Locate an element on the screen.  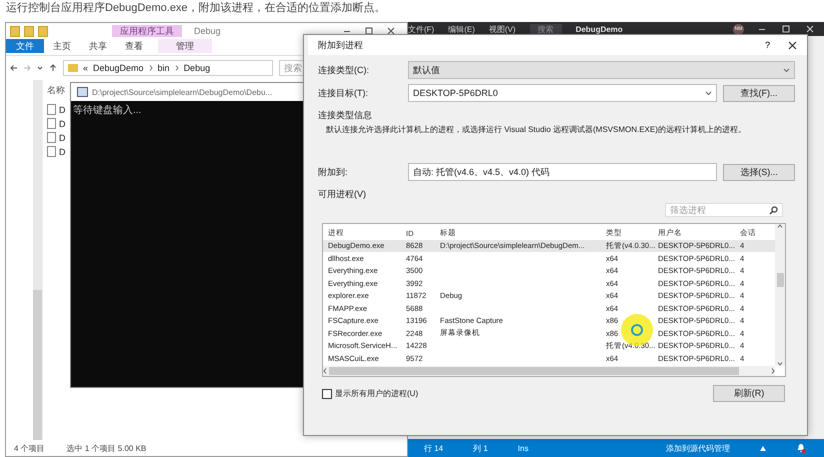
dialog-title: 附加到进程 is located at coordinates (340, 45).